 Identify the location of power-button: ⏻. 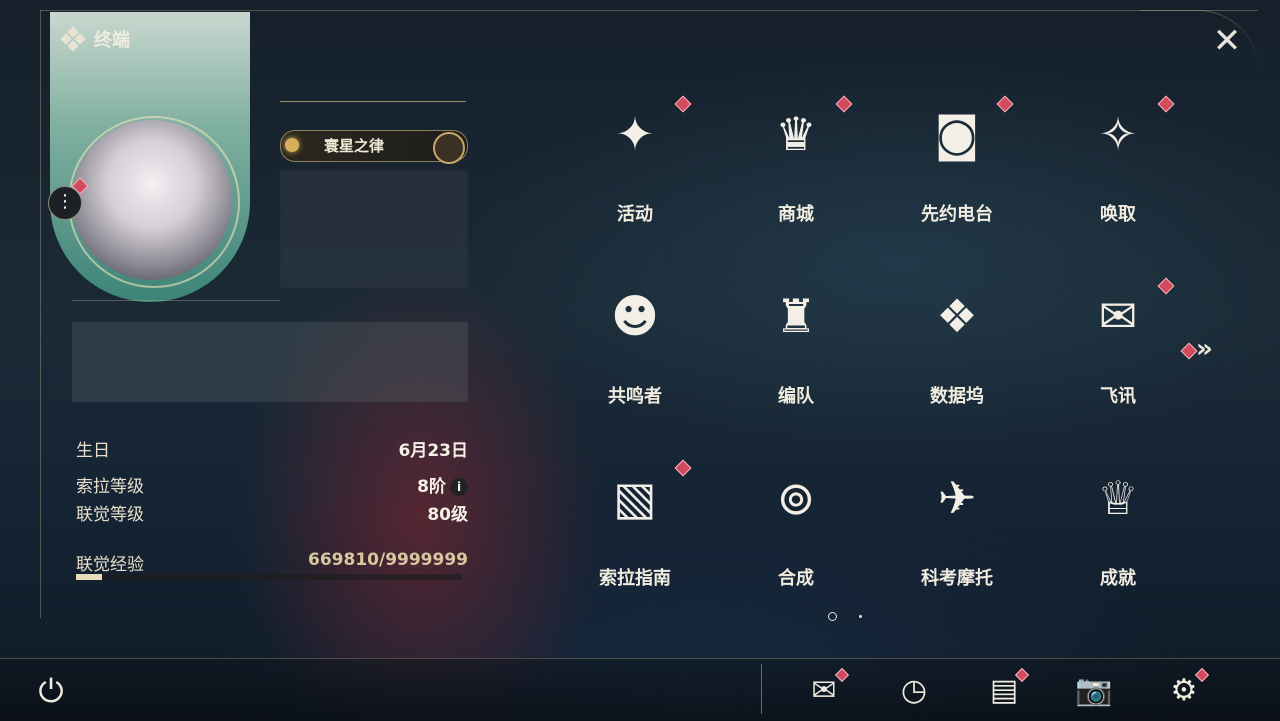
(51, 691).